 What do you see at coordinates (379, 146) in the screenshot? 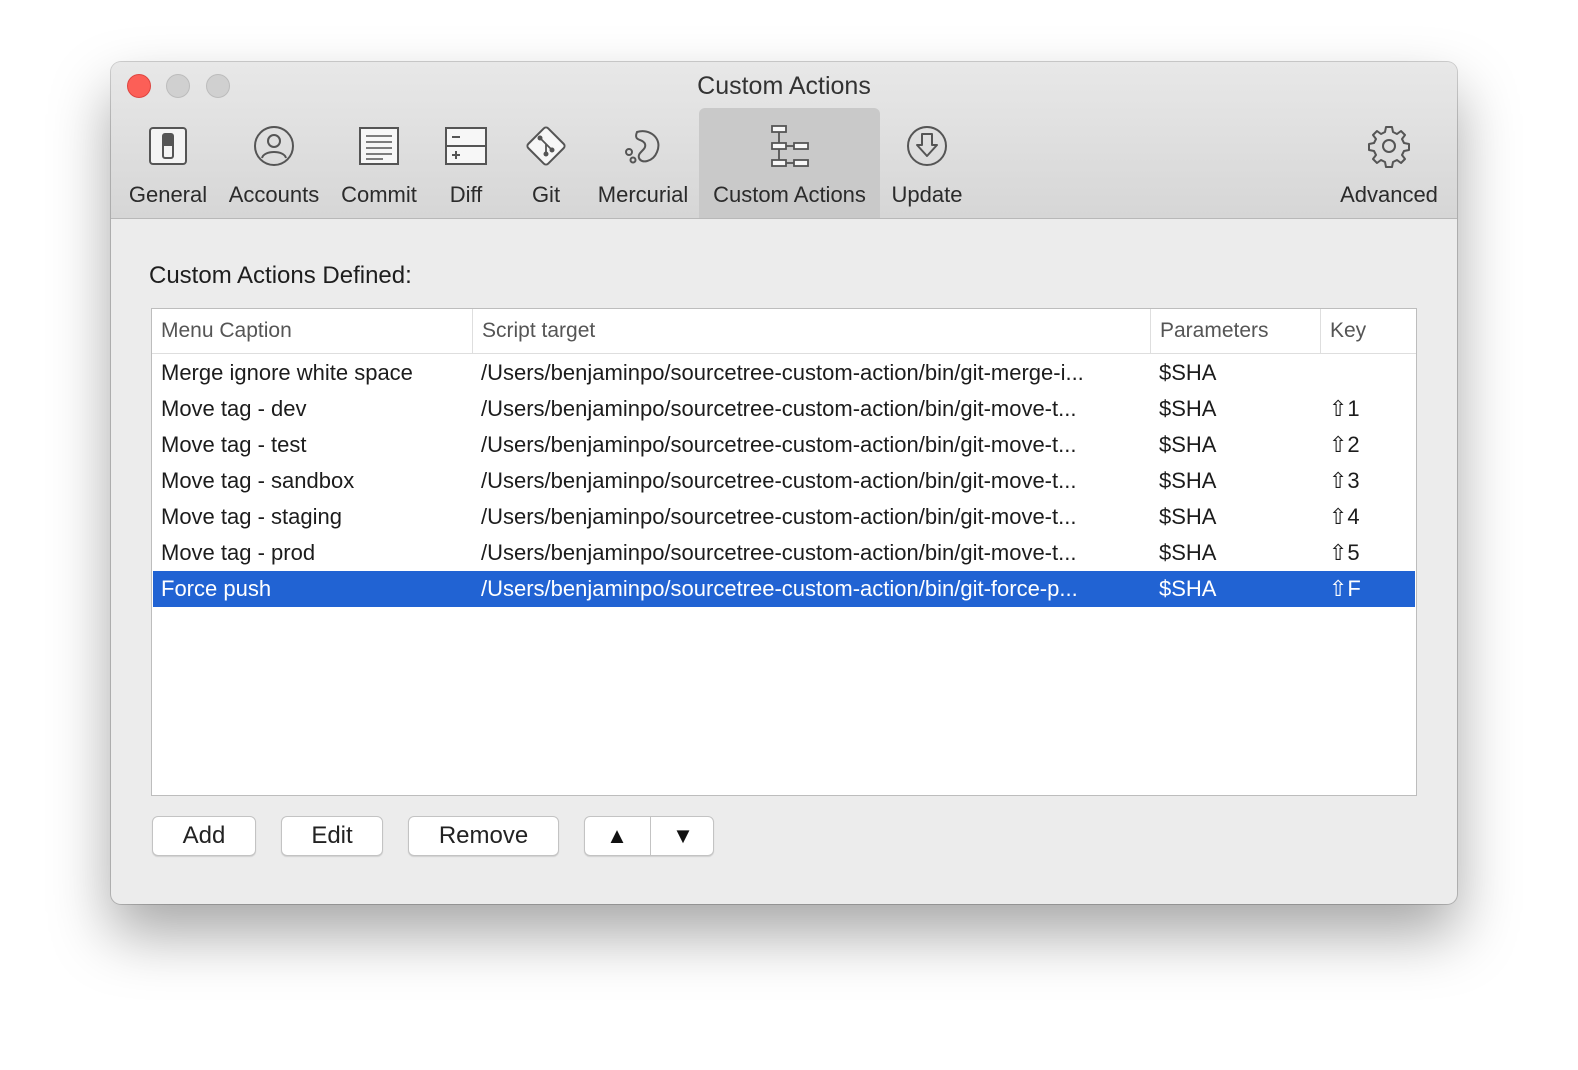
I see `commit-document-icon` at bounding box center [379, 146].